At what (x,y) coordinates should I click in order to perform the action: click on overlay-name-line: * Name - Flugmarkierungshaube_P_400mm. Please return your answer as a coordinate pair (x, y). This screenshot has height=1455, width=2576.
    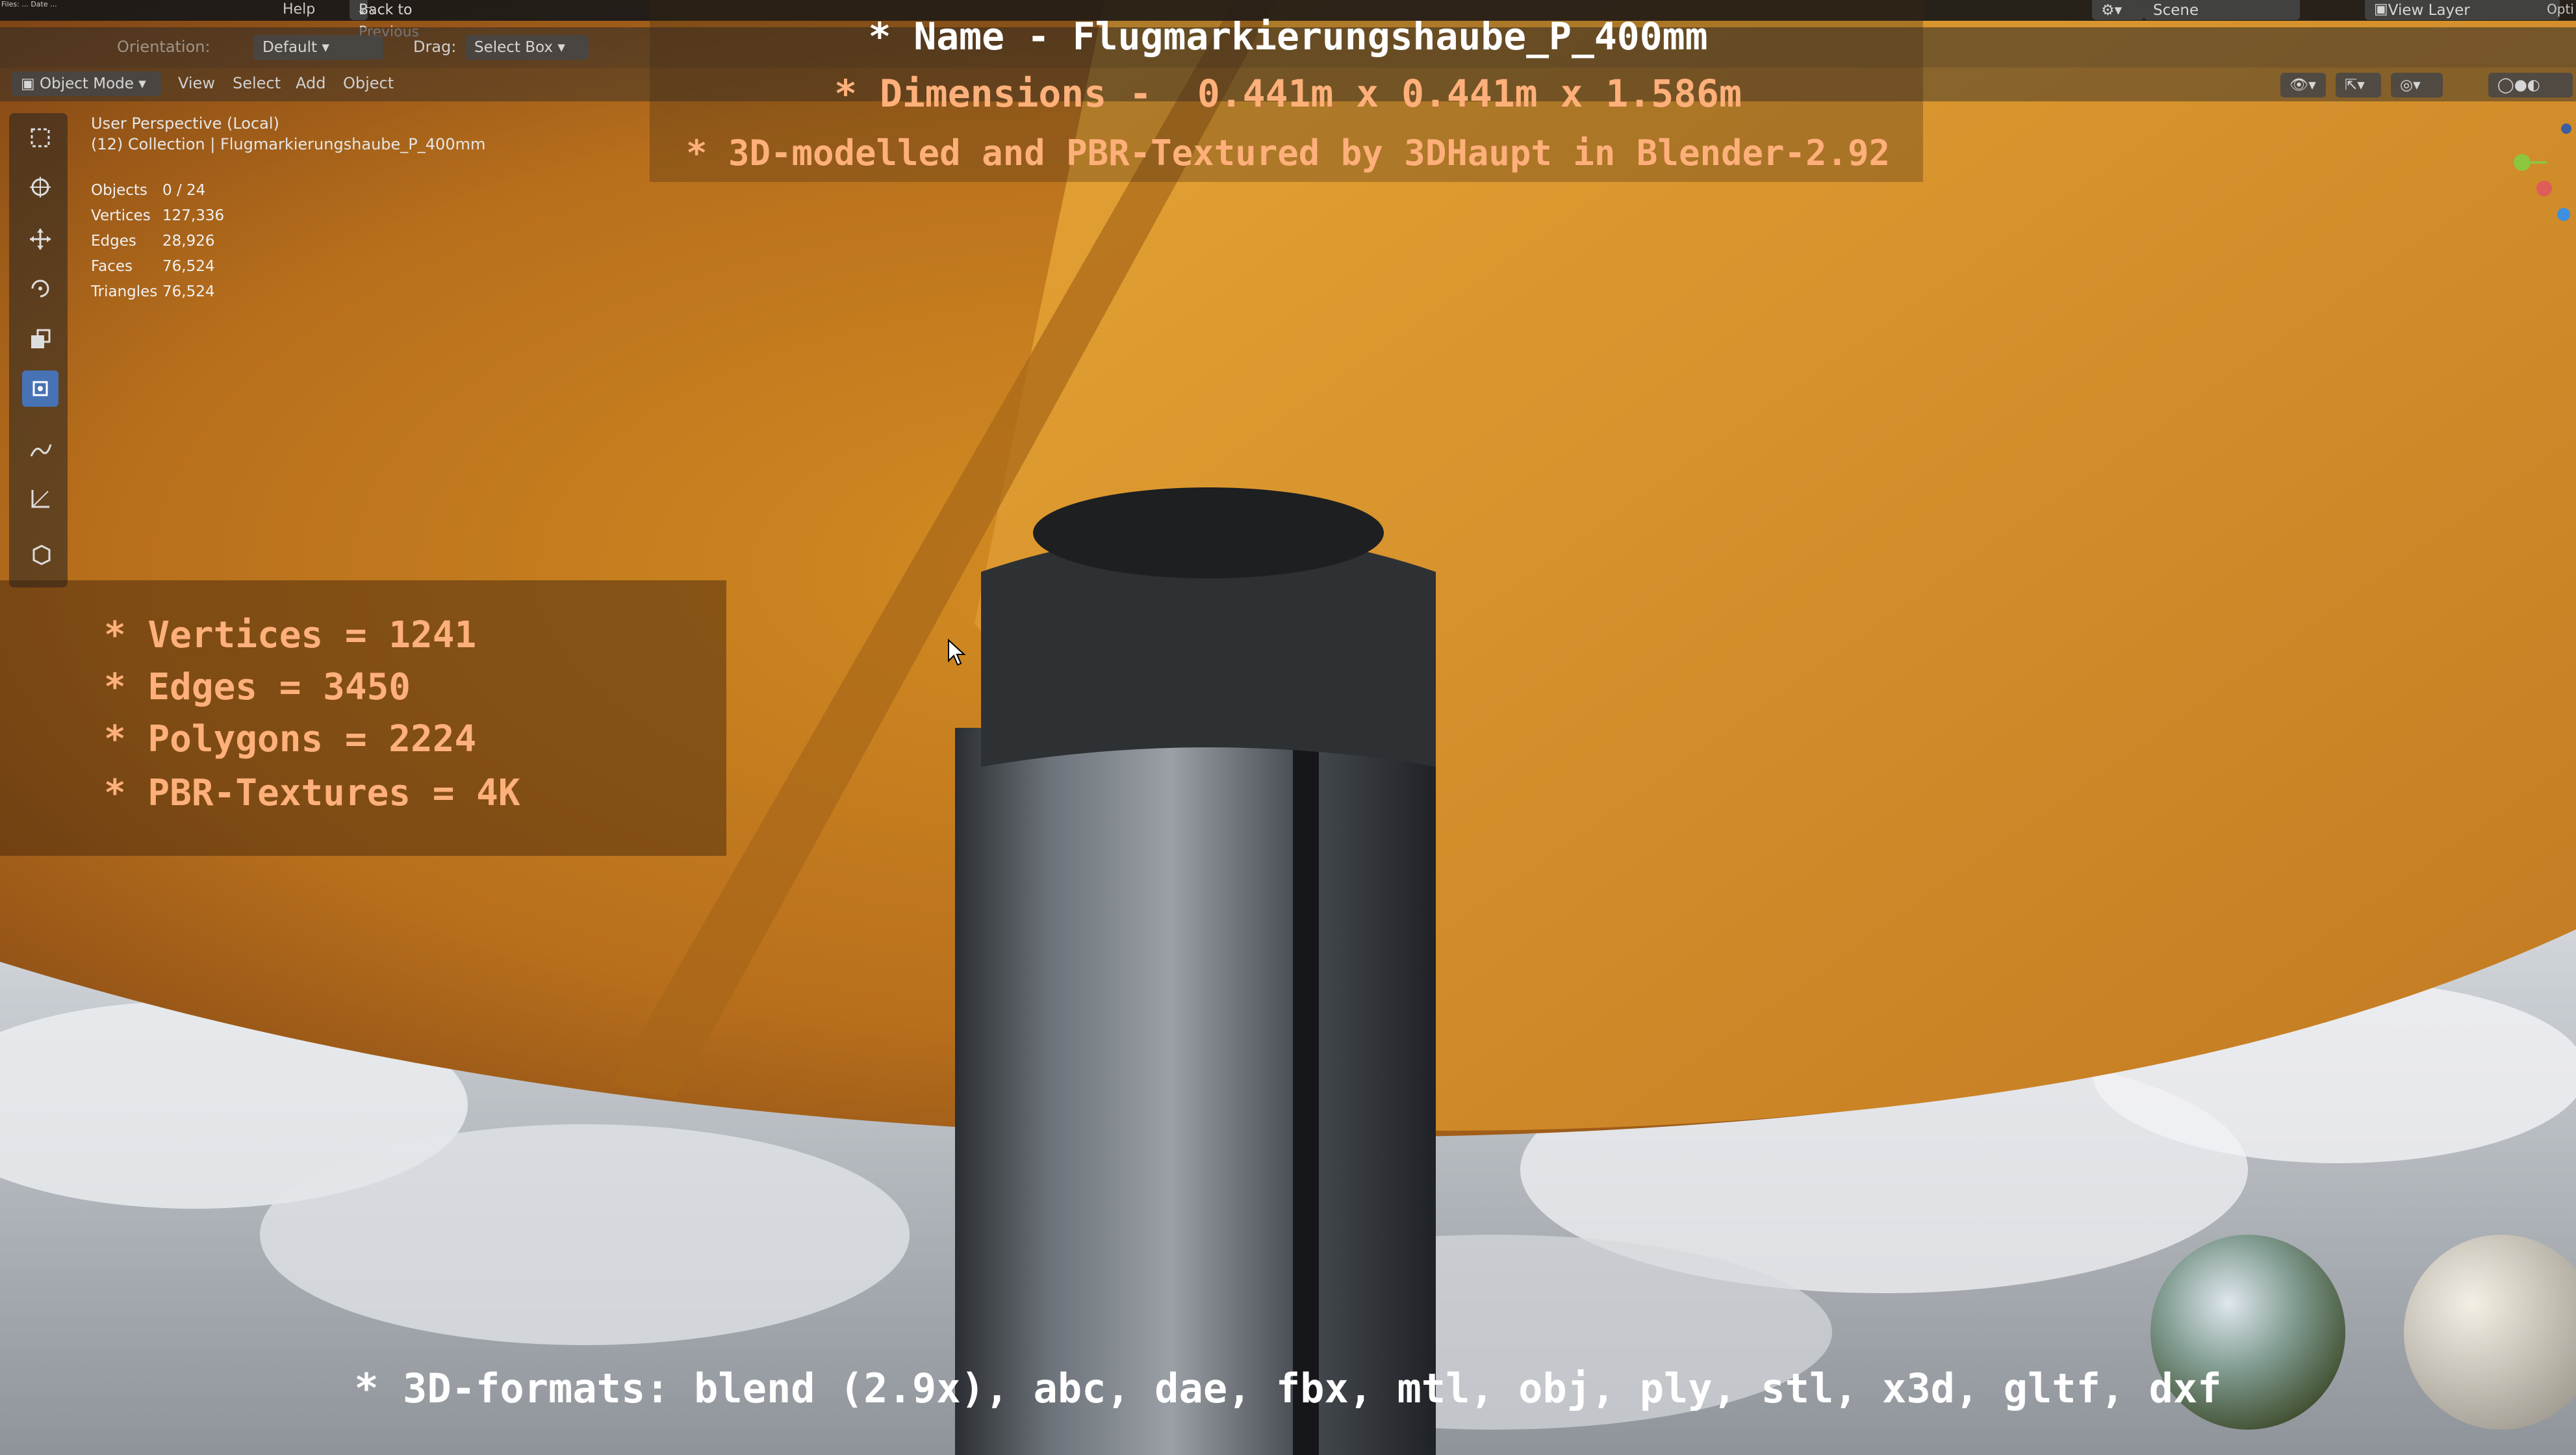
    Looking at the image, I should click on (1288, 36).